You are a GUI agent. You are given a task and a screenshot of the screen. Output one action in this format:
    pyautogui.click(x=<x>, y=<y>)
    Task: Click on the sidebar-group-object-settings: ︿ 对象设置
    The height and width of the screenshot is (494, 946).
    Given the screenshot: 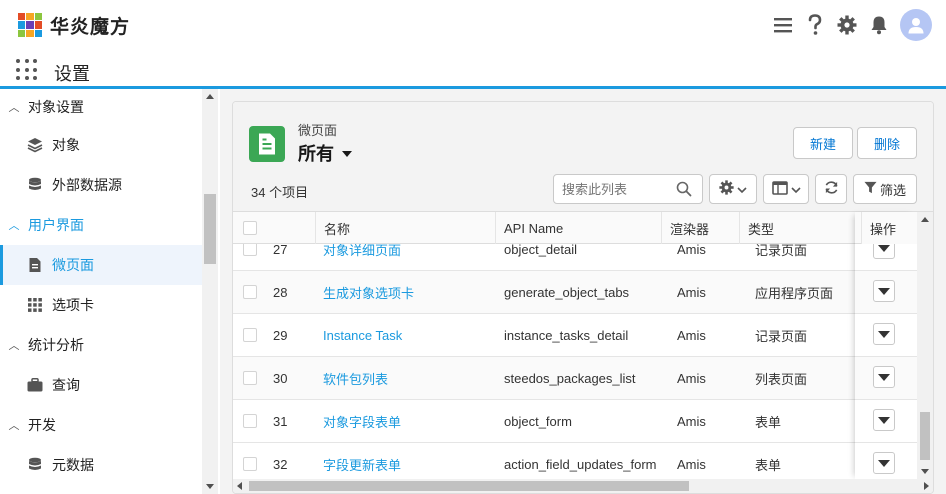 What is the action you would take?
    pyautogui.click(x=101, y=107)
    